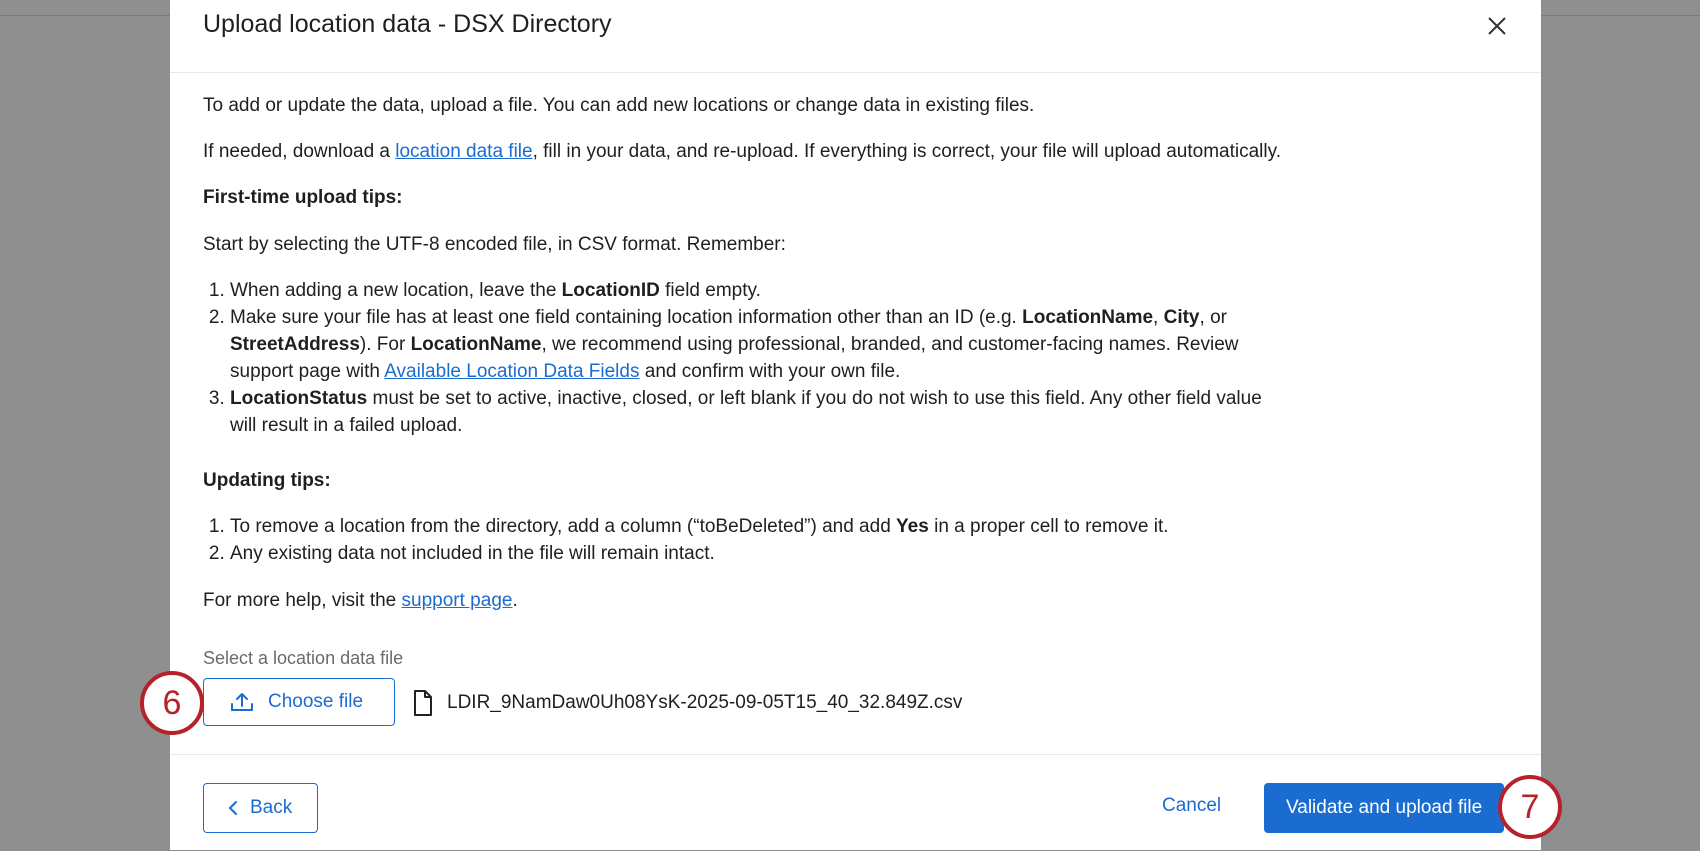 This screenshot has height=851, width=1700. I want to click on file-icon, so click(423, 703).